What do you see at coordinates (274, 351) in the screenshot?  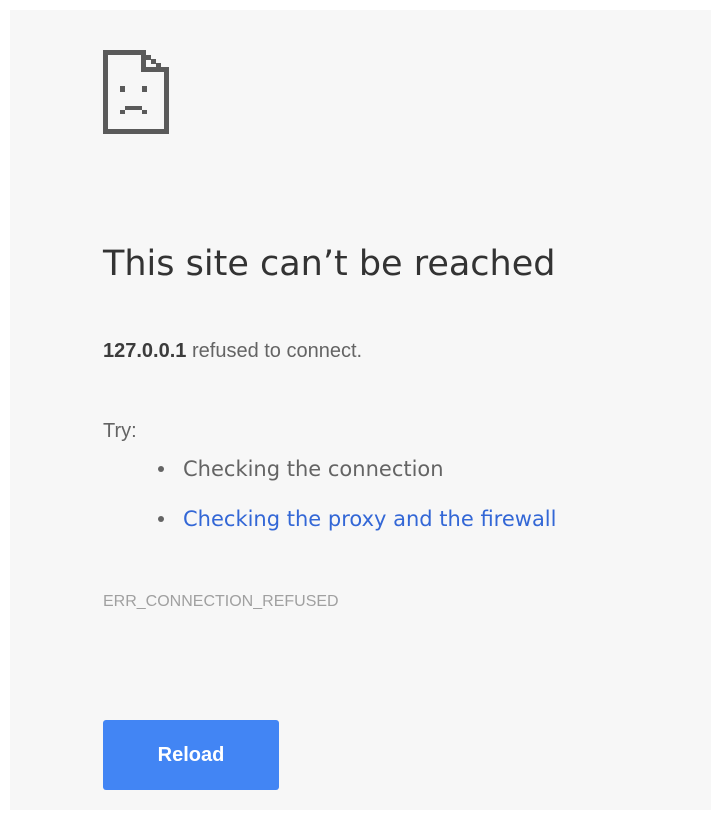 I see `error-message: refused to connect.` at bounding box center [274, 351].